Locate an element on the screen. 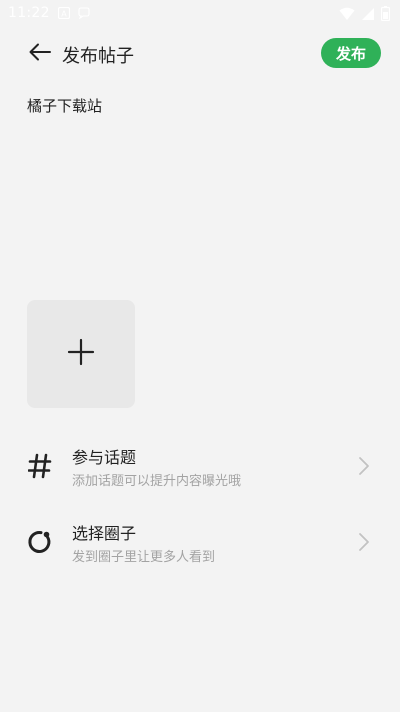 This screenshot has width=400, height=712. battery-icon is located at coordinates (385, 15).